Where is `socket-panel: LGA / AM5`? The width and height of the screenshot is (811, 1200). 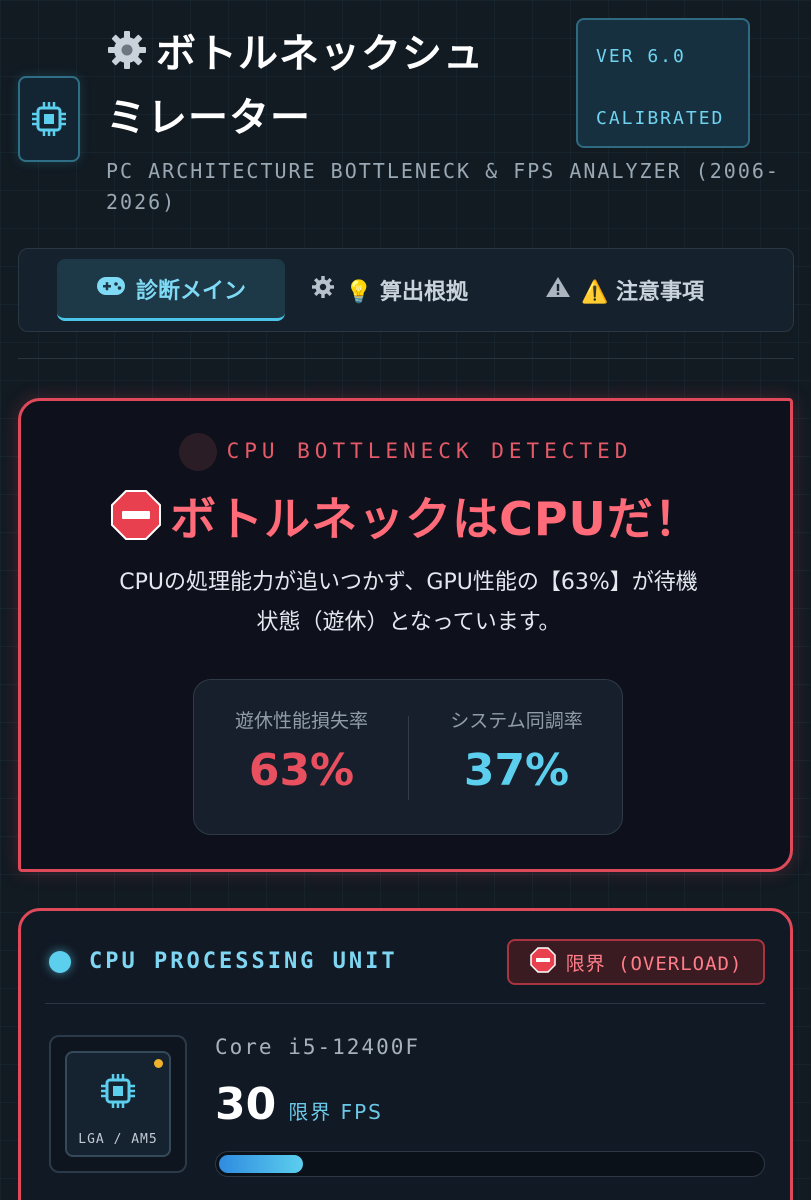 socket-panel: LGA / AM5 is located at coordinates (118, 1104).